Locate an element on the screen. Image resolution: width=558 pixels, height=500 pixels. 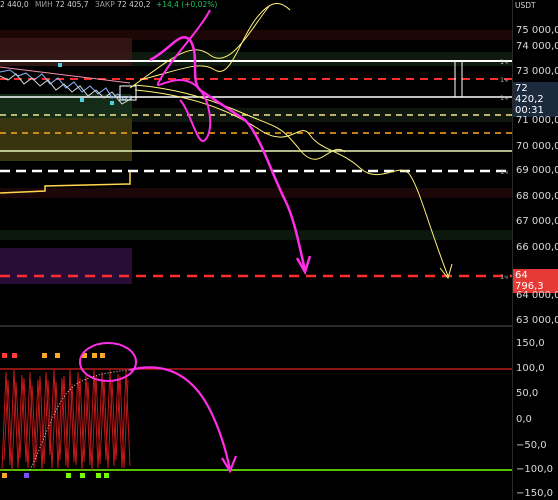
low-value: 72 405,7 is located at coordinates (72, 4).